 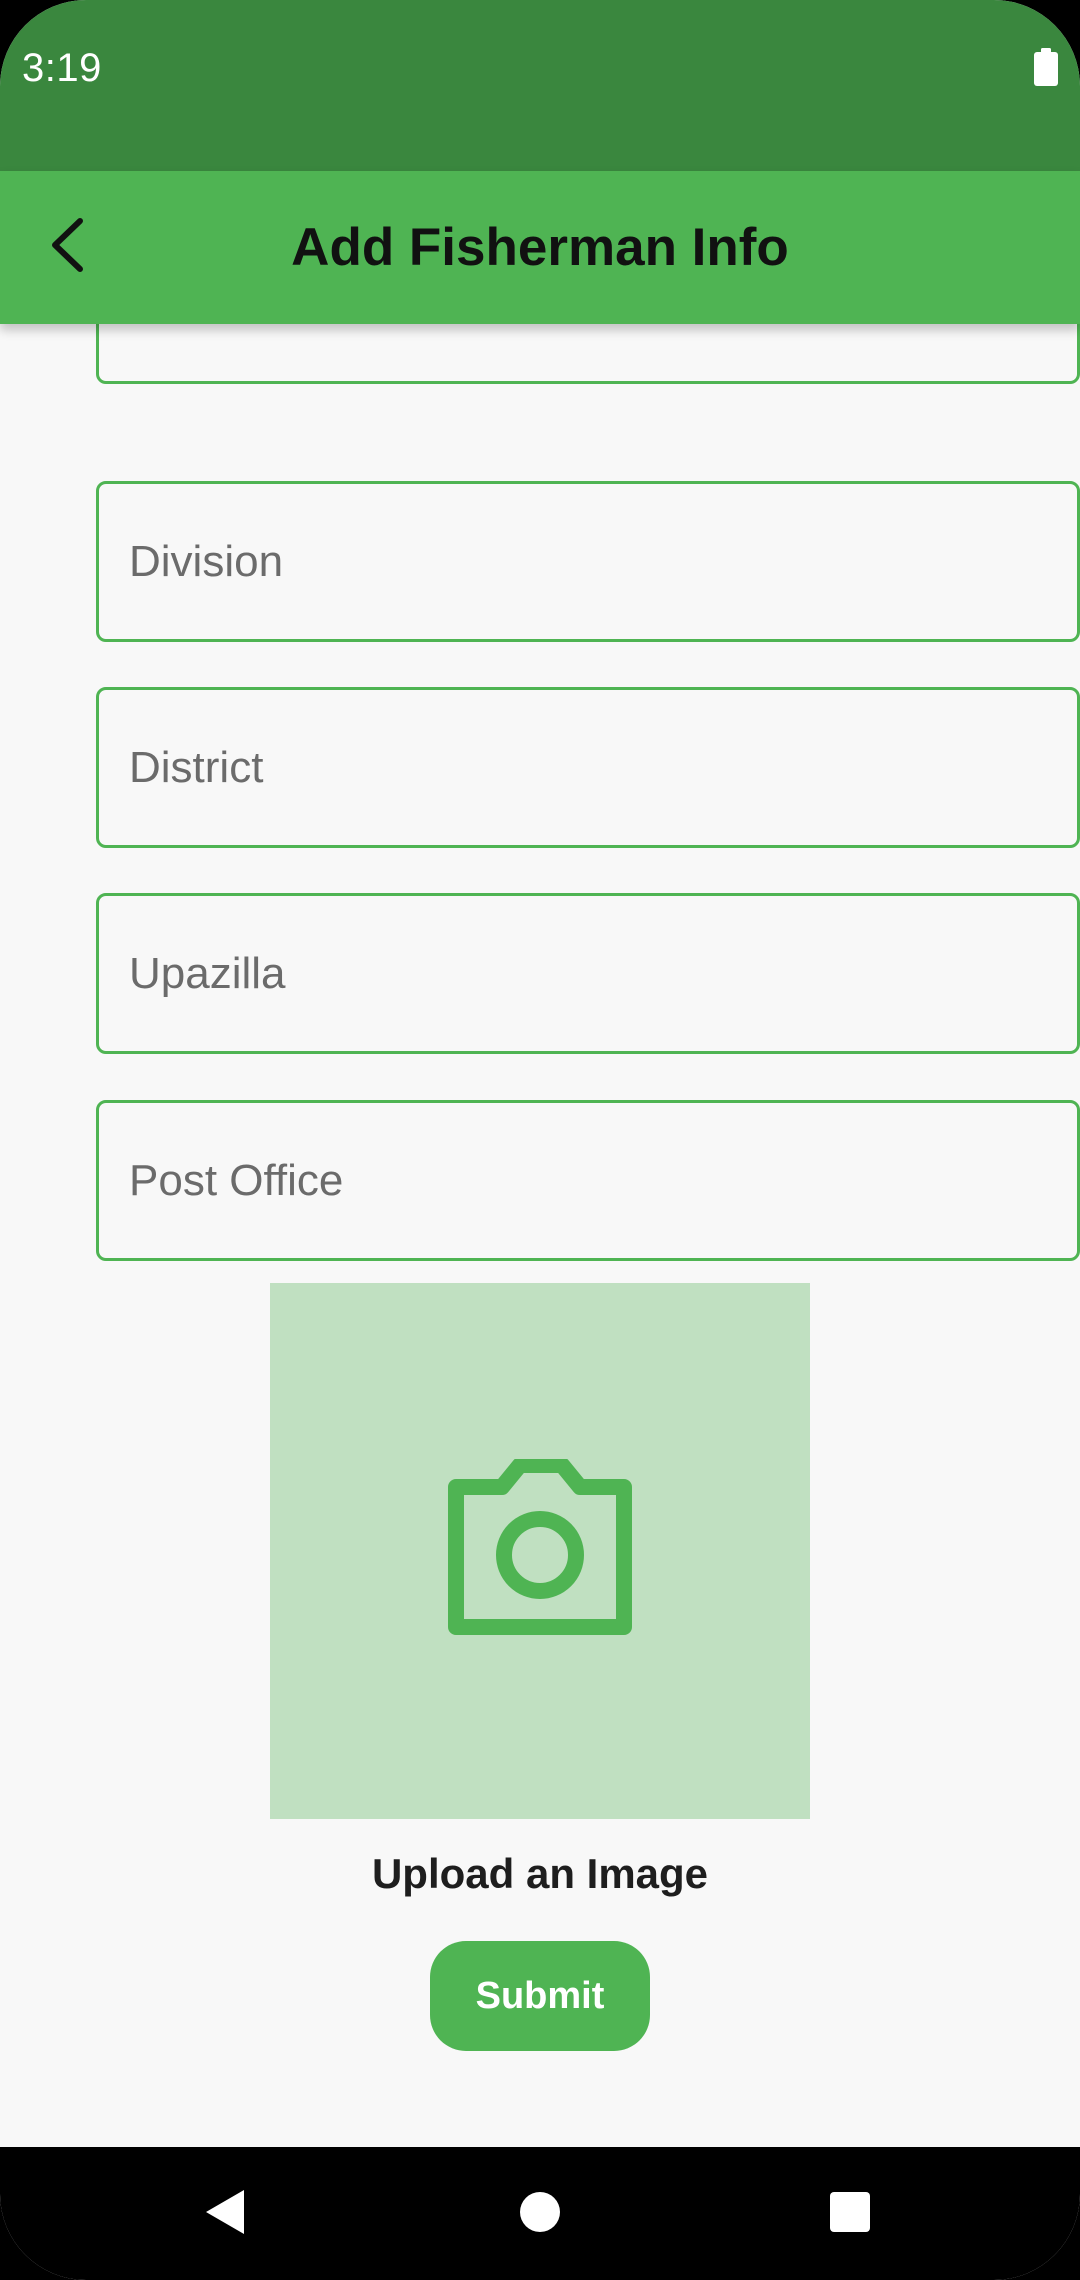 What do you see at coordinates (62, 68) in the screenshot?
I see `status-time: 3:19` at bounding box center [62, 68].